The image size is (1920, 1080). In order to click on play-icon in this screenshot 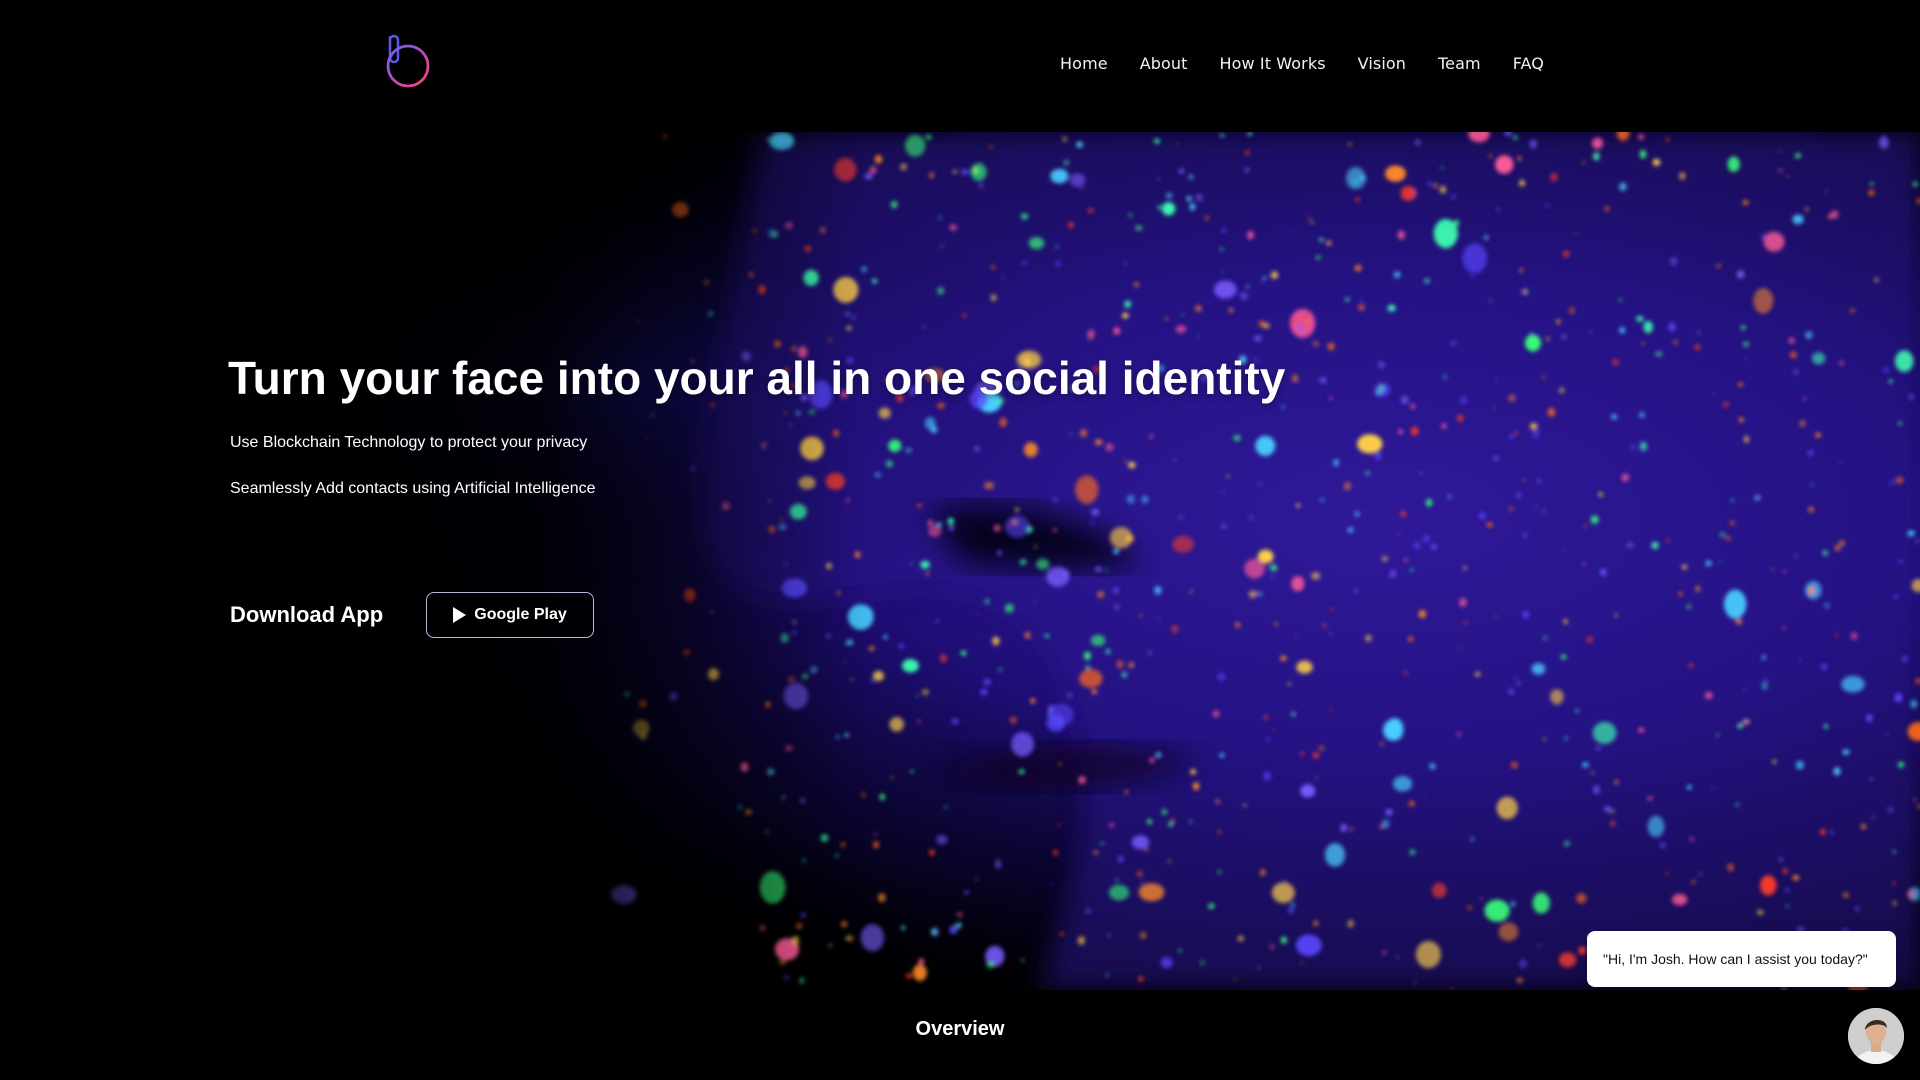, I will do `click(460, 615)`.